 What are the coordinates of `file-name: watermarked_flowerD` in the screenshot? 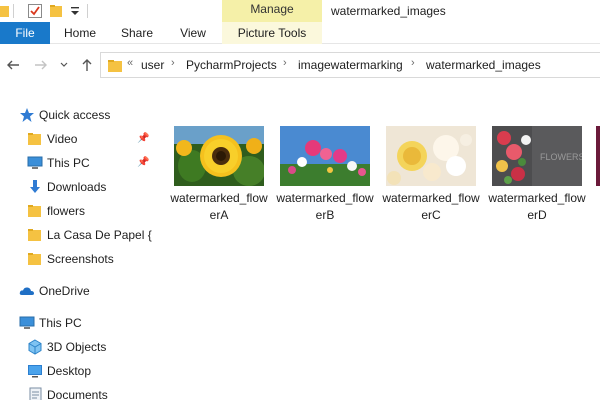 It's located at (537, 206).